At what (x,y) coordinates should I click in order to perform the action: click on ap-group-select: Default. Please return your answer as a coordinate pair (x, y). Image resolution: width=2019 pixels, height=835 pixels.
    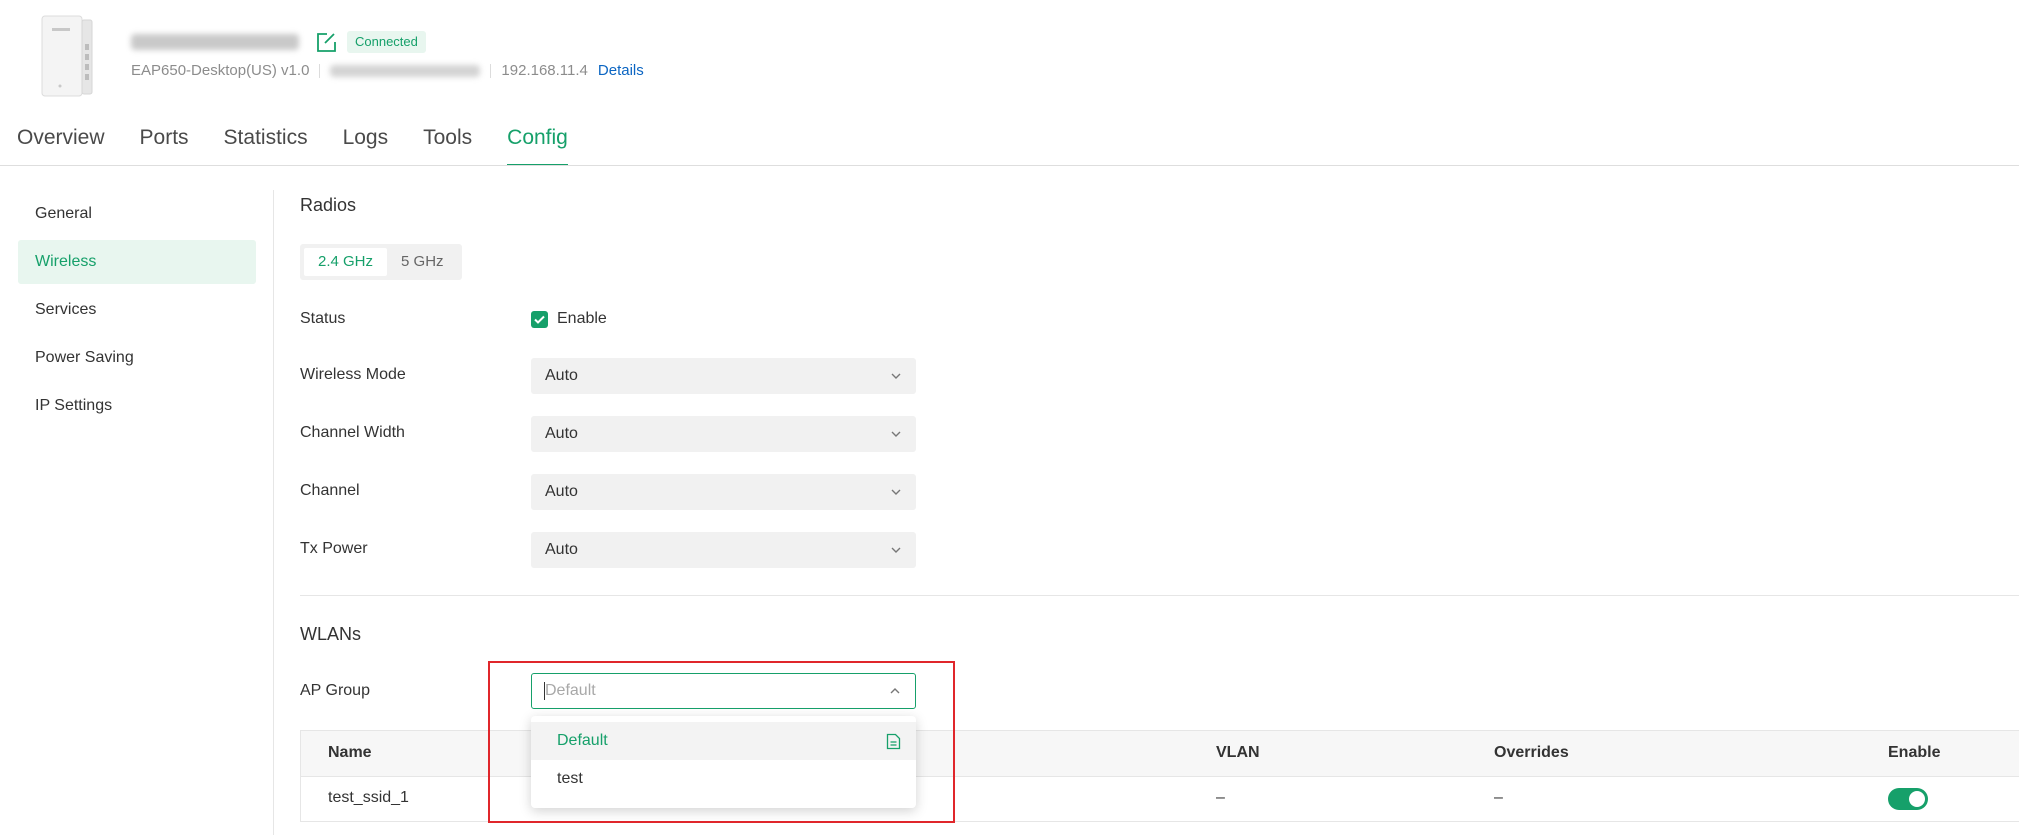
    Looking at the image, I should click on (723, 691).